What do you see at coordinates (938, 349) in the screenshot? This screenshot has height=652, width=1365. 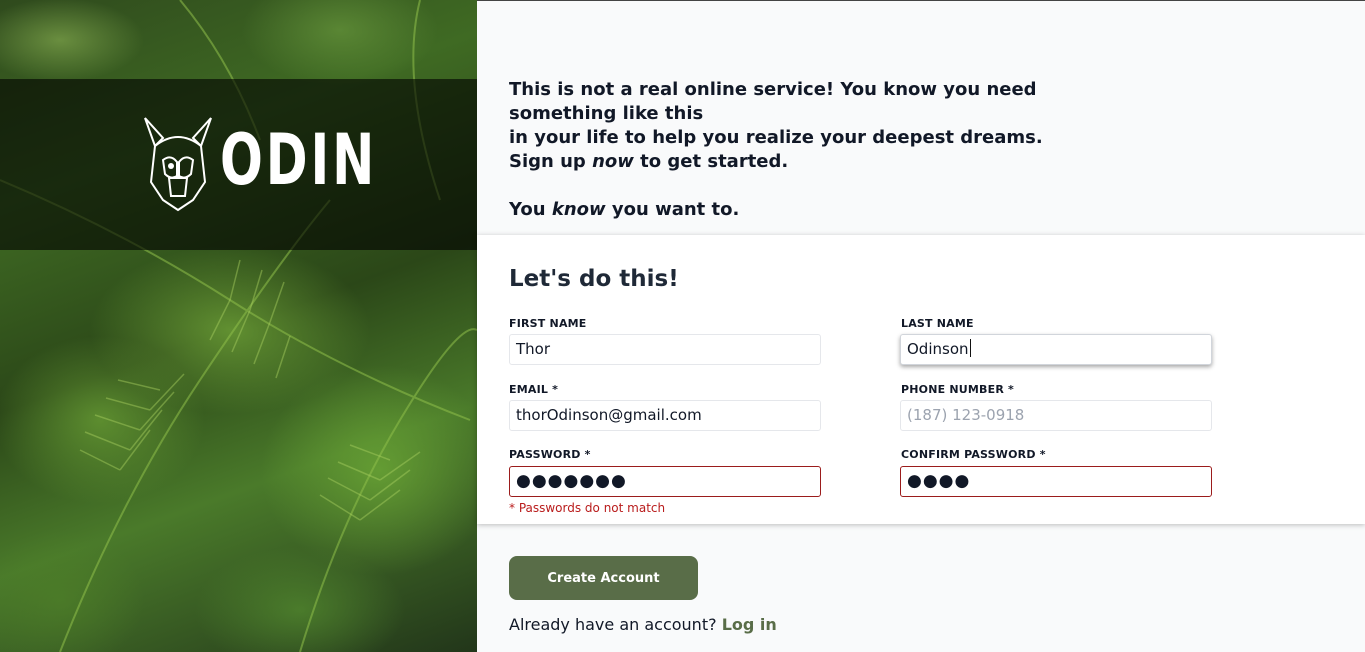 I see `last-name-value: Odinson` at bounding box center [938, 349].